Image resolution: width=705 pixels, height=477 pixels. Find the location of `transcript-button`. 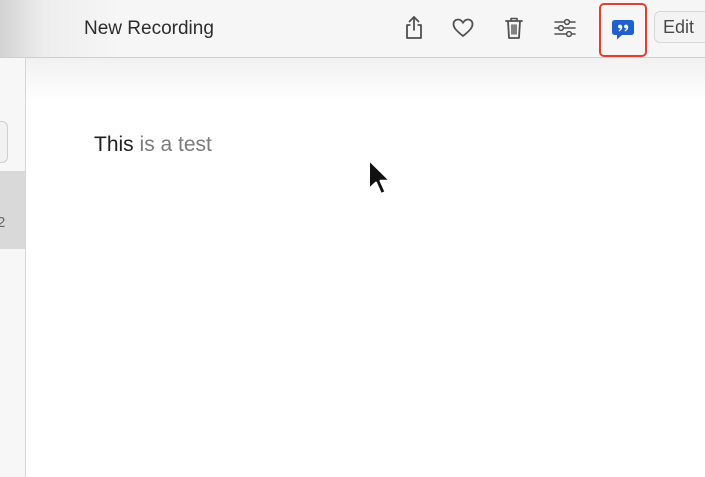

transcript-button is located at coordinates (623, 30).